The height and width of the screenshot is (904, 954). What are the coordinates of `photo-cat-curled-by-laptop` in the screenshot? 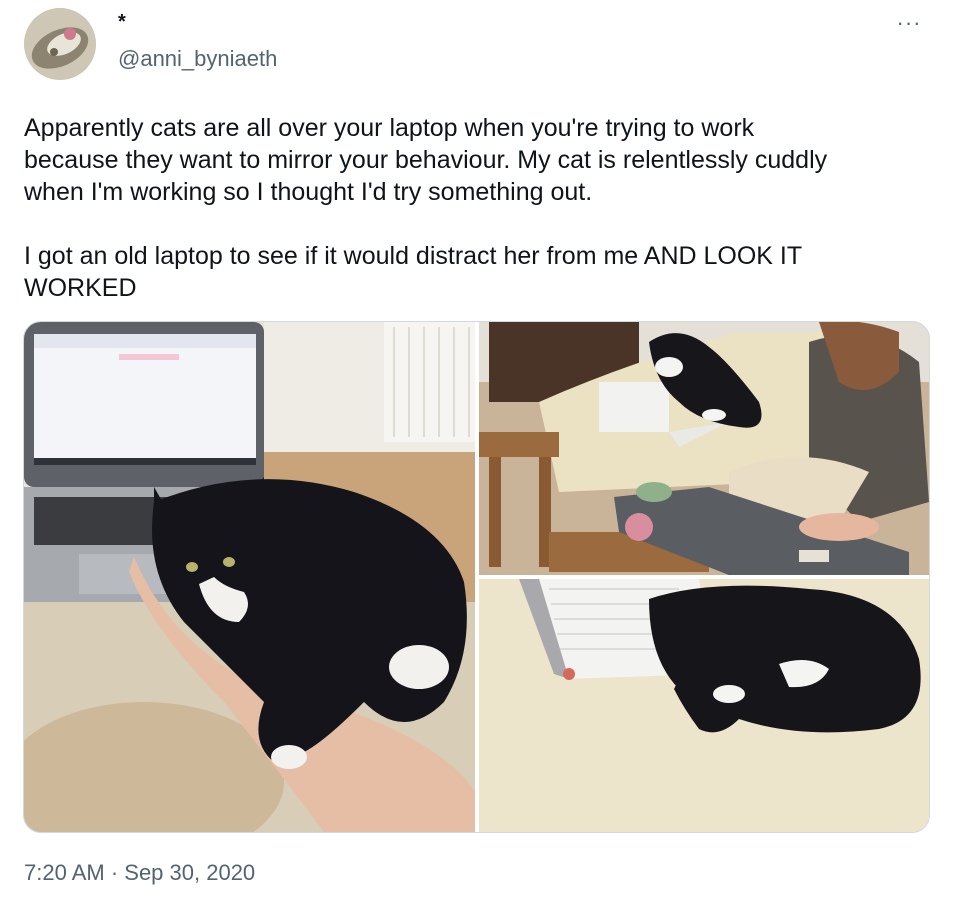 It's located at (704, 705).